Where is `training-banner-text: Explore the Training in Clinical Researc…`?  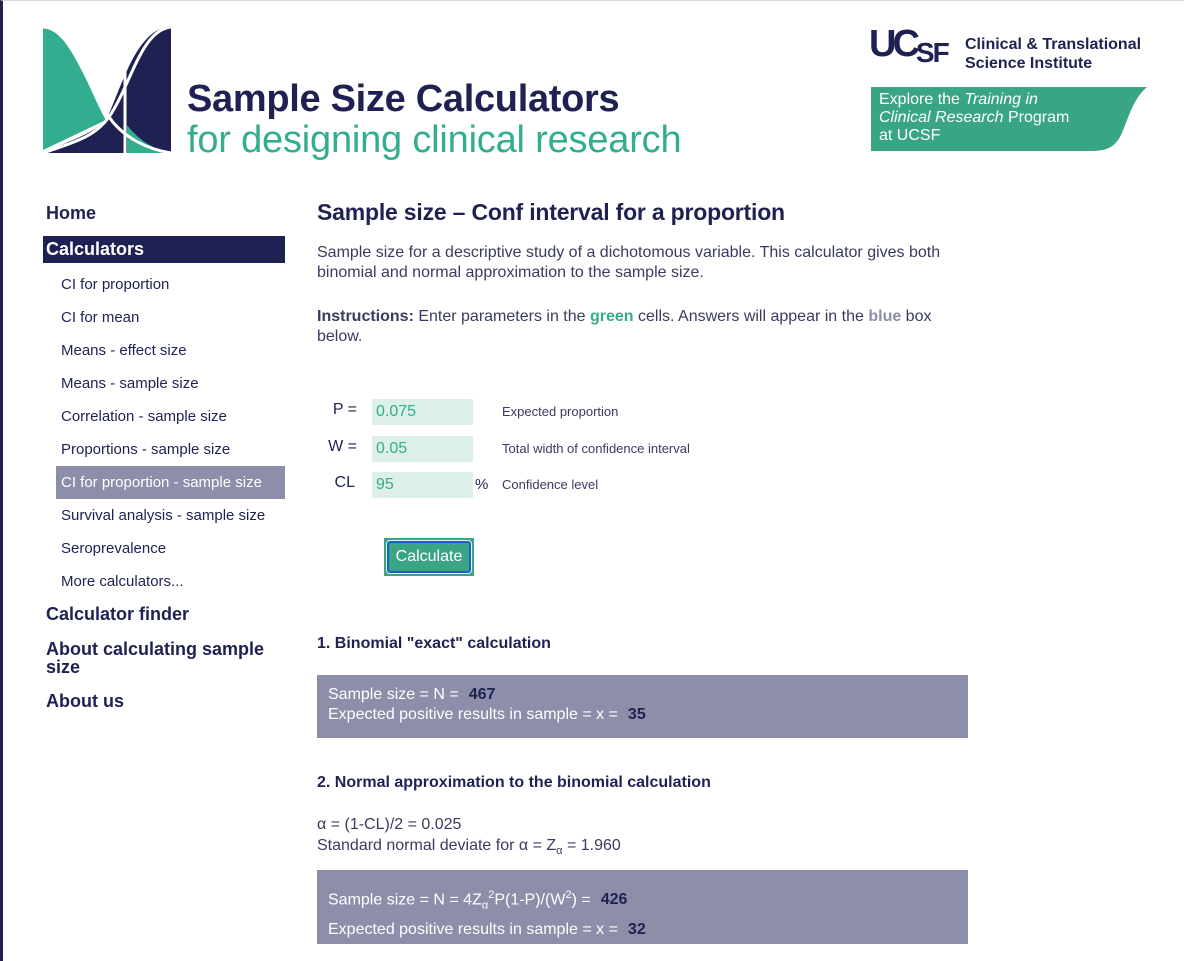
training-banner-text: Explore the Training in Clinical Researc… is located at coordinates (974, 118).